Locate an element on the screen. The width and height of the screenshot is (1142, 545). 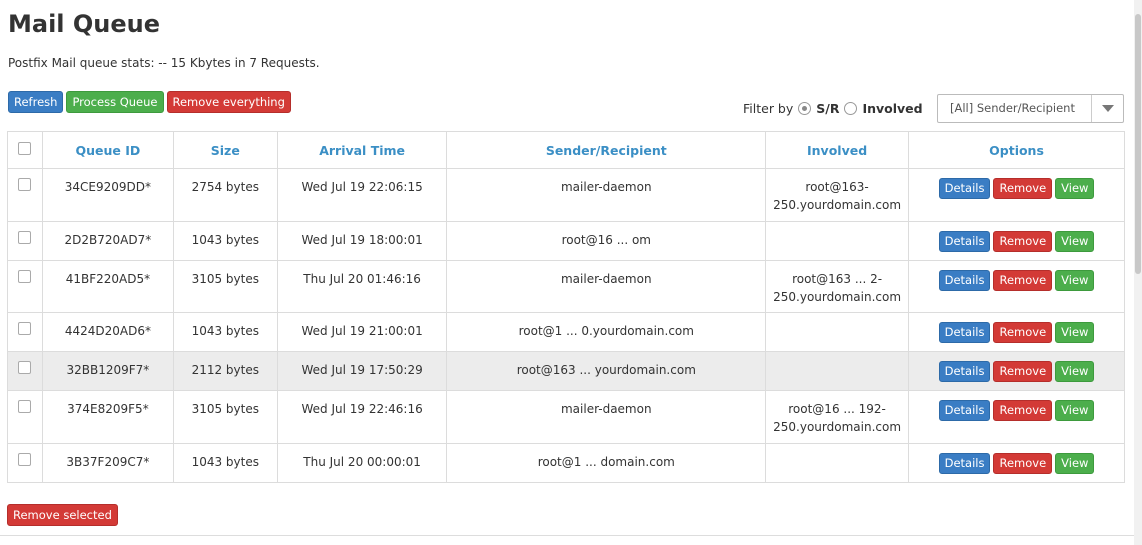
chevron-down-icon is located at coordinates (1107, 108).